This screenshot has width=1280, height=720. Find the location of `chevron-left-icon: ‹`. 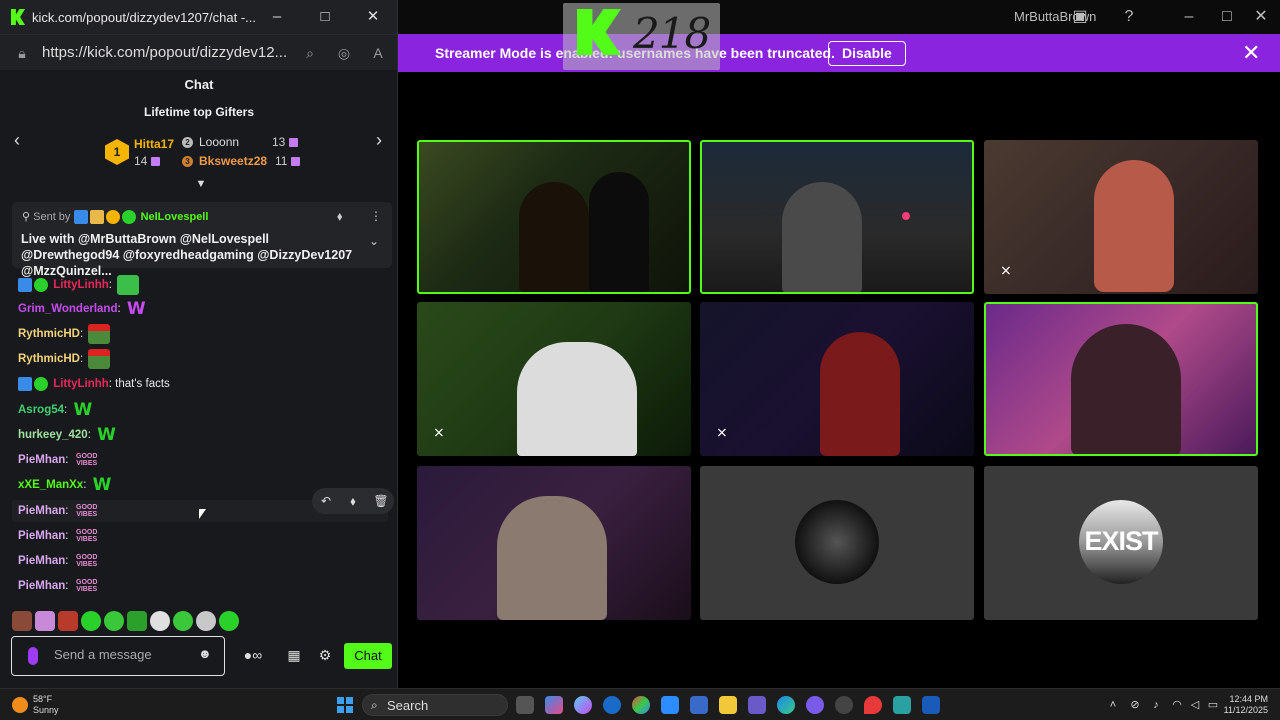

chevron-left-icon: ‹ is located at coordinates (17, 140).